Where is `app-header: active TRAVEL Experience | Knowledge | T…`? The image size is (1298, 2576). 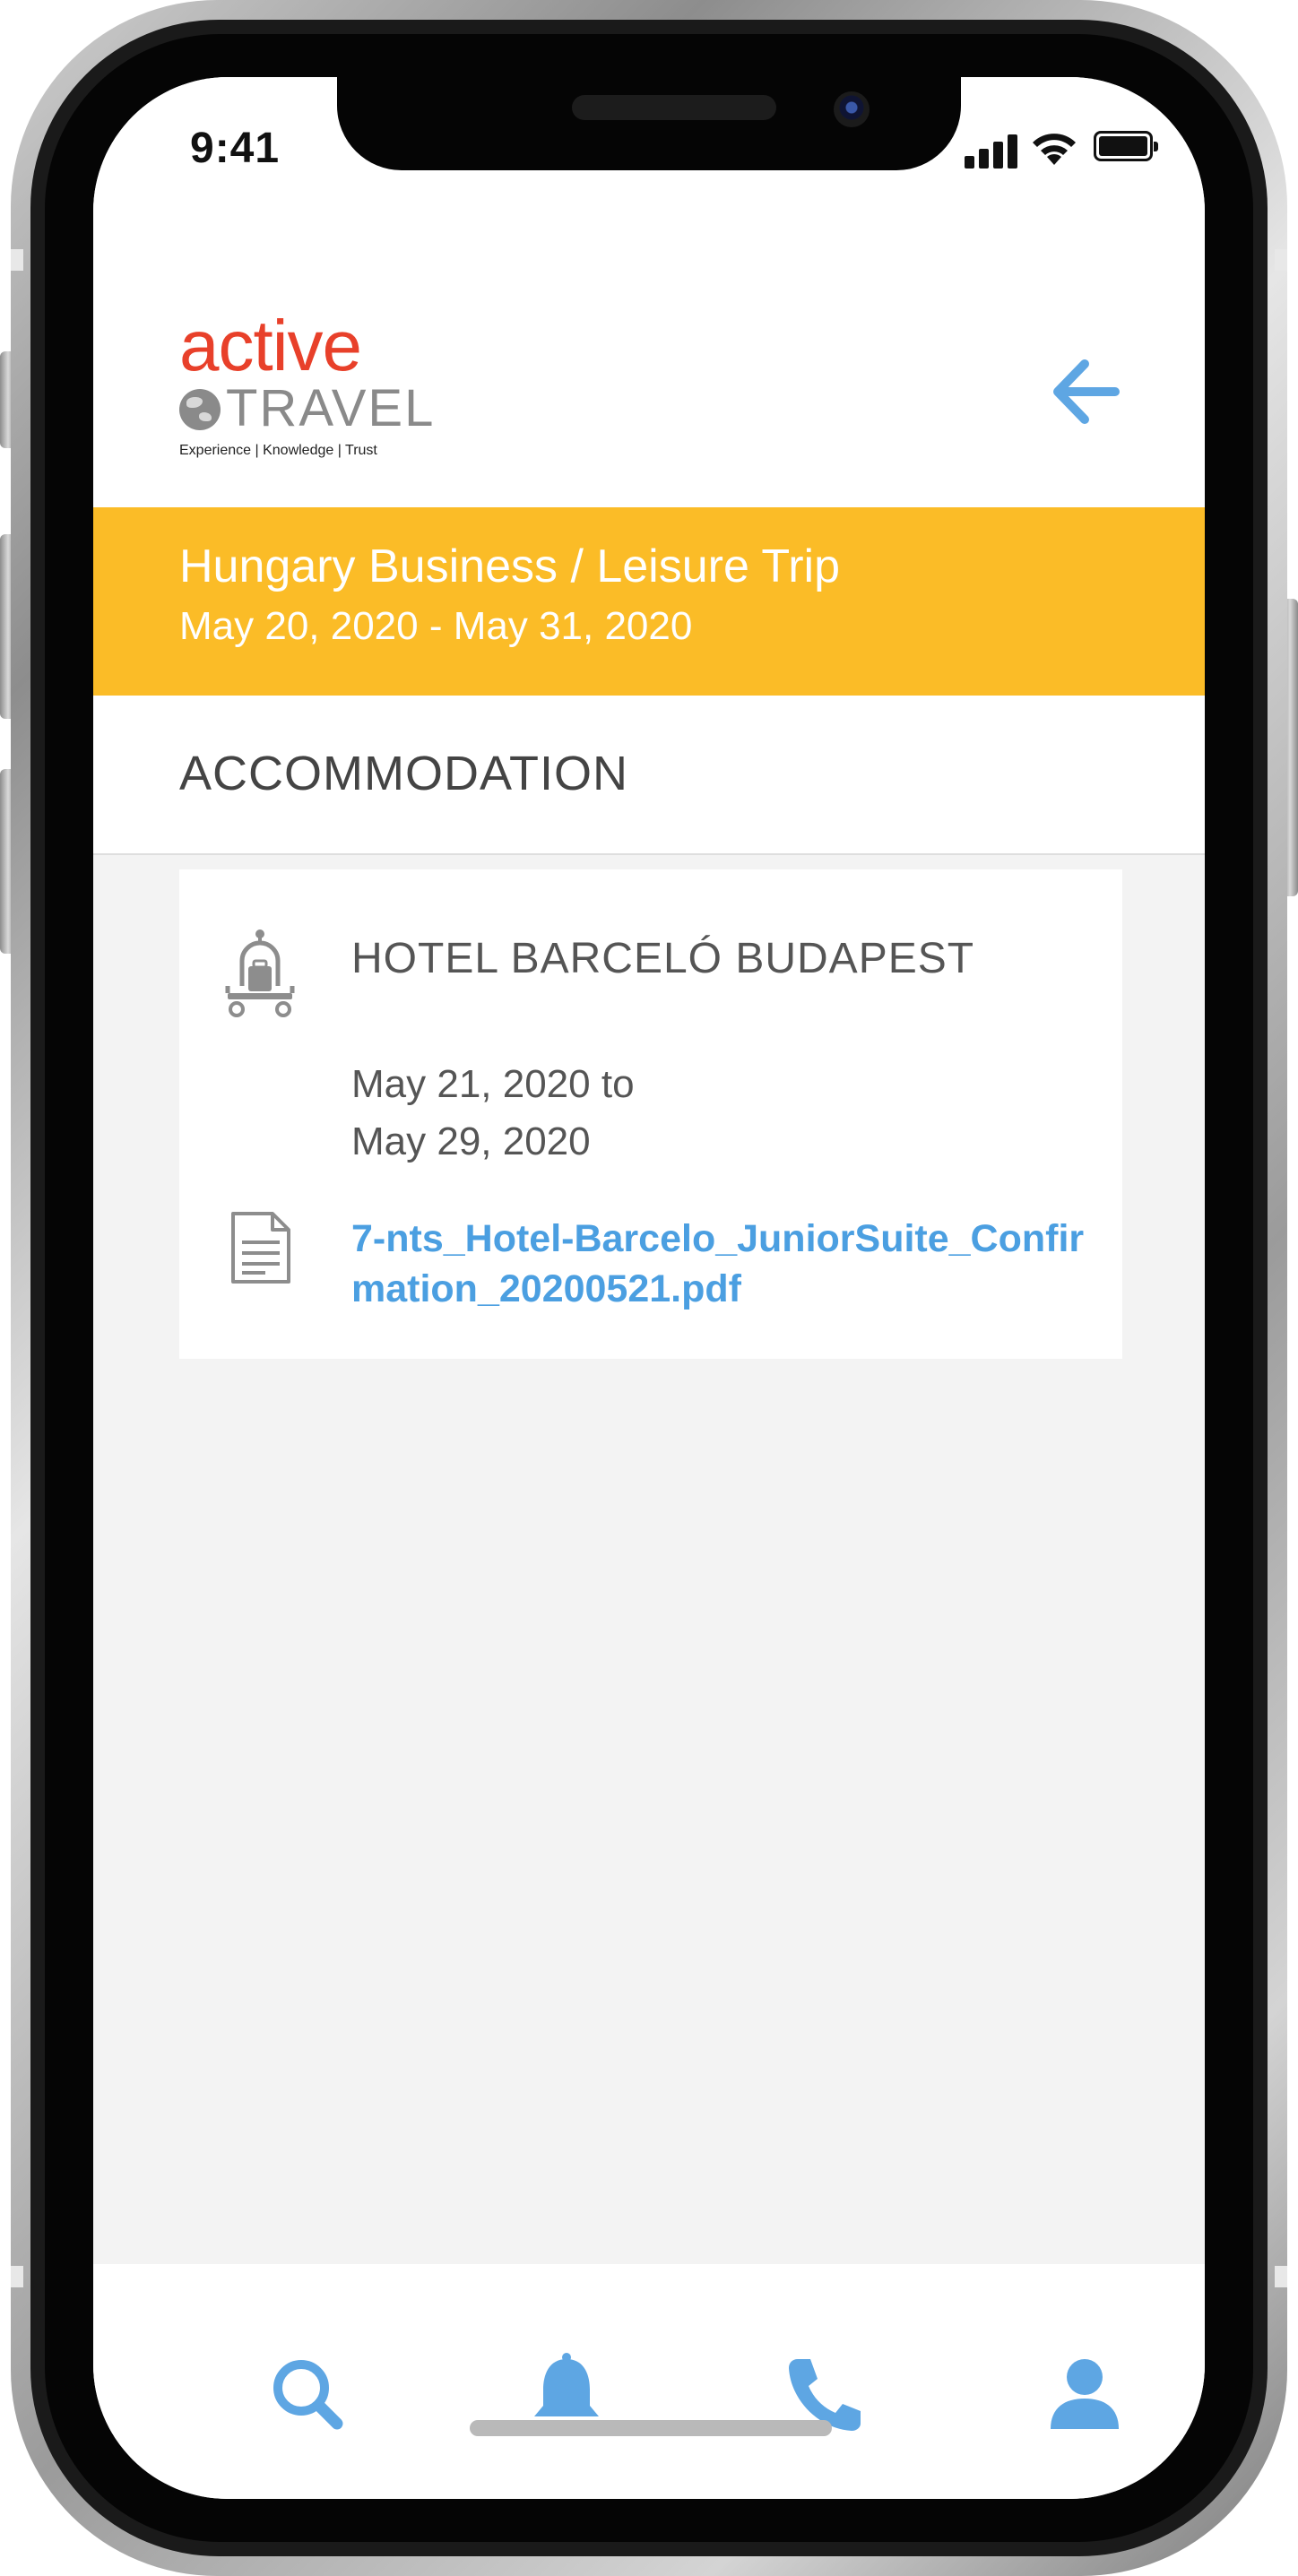
app-header: active TRAVEL Experience | Knowledge | T… is located at coordinates (649, 363).